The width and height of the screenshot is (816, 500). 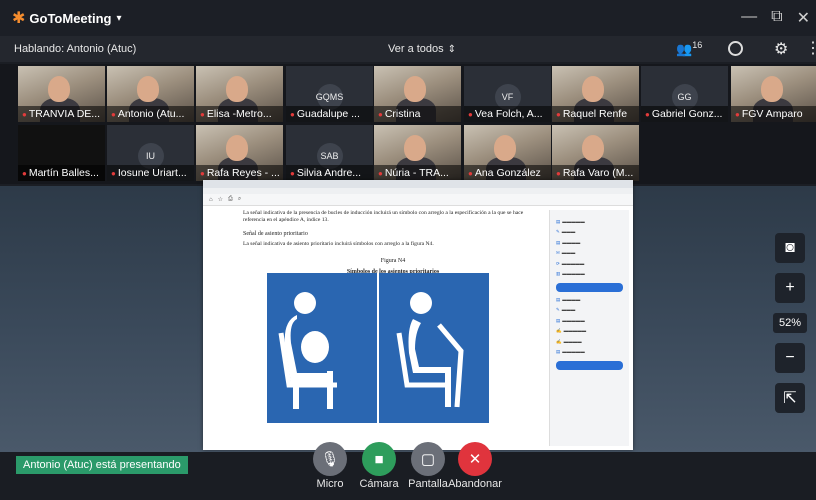 What do you see at coordinates (418, 184) in the screenshot?
I see `doc-browser-tabs` at bounding box center [418, 184].